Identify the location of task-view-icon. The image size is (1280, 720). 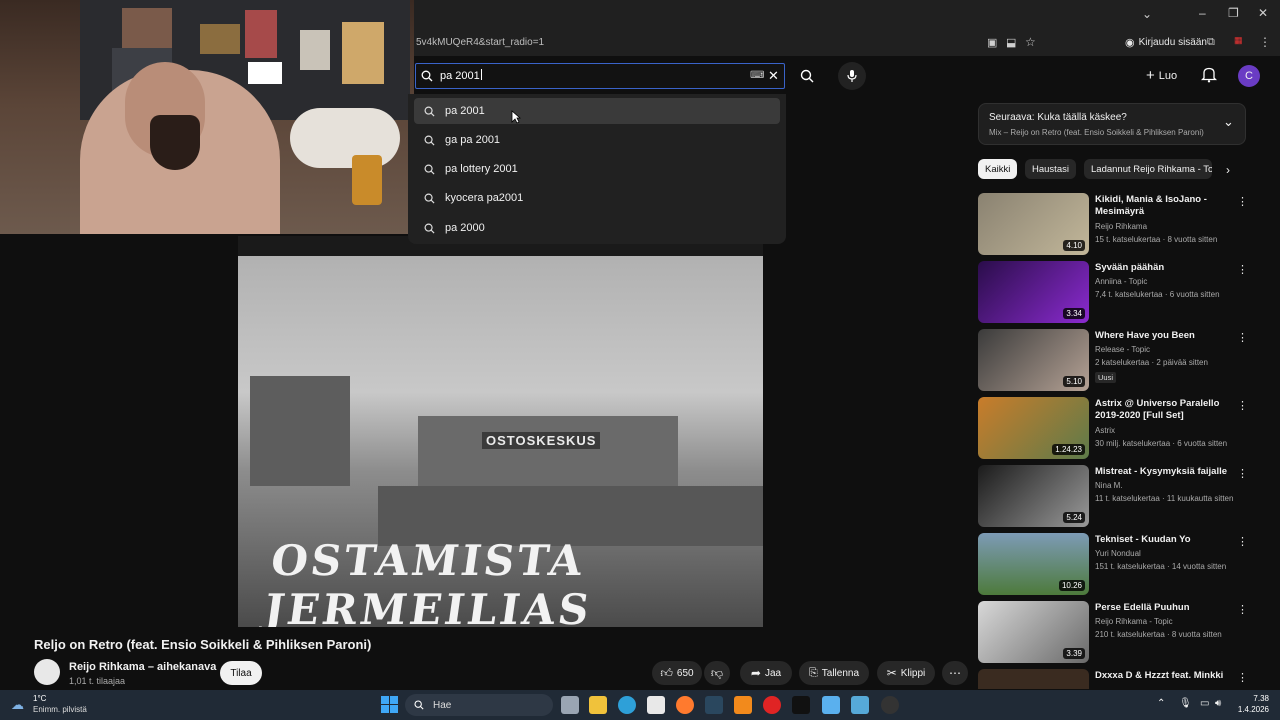
(570, 705).